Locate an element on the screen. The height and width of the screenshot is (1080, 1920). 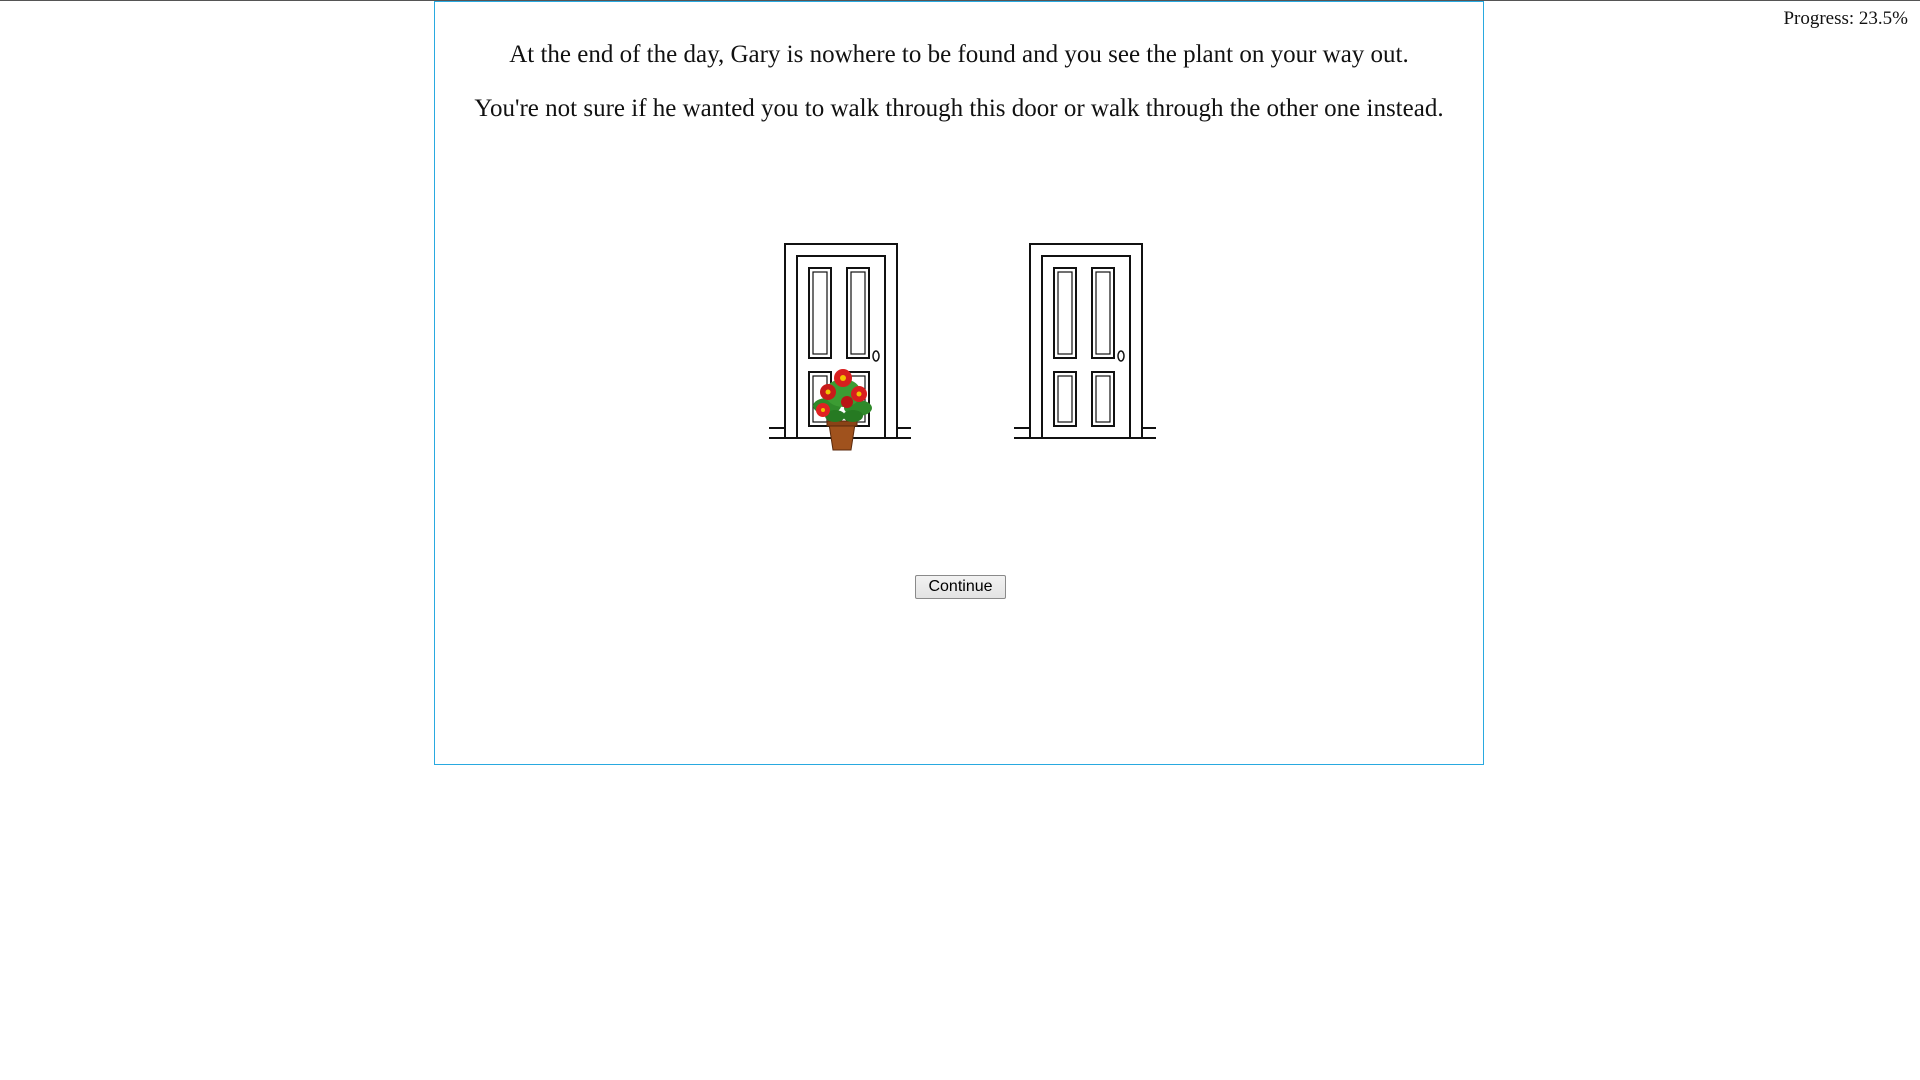
right-door is located at coordinates (1085, 348).